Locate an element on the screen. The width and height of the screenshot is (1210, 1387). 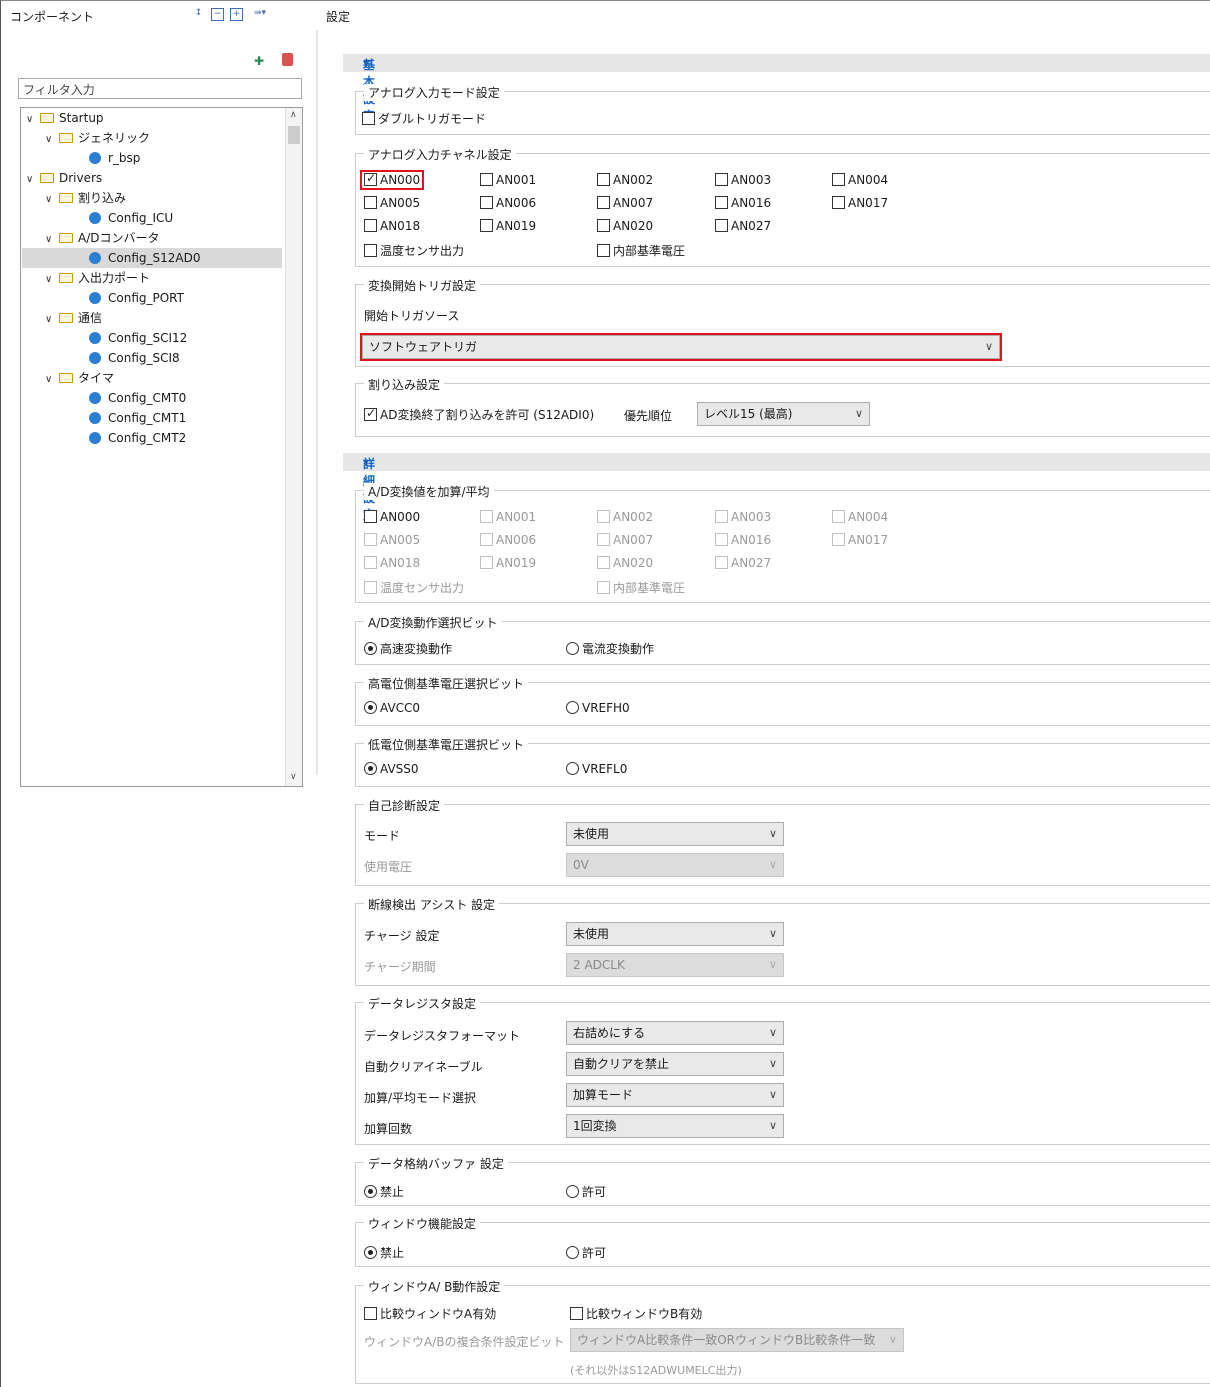
tree-item-interrupt: ∨ 割り込み is located at coordinates (85, 198).